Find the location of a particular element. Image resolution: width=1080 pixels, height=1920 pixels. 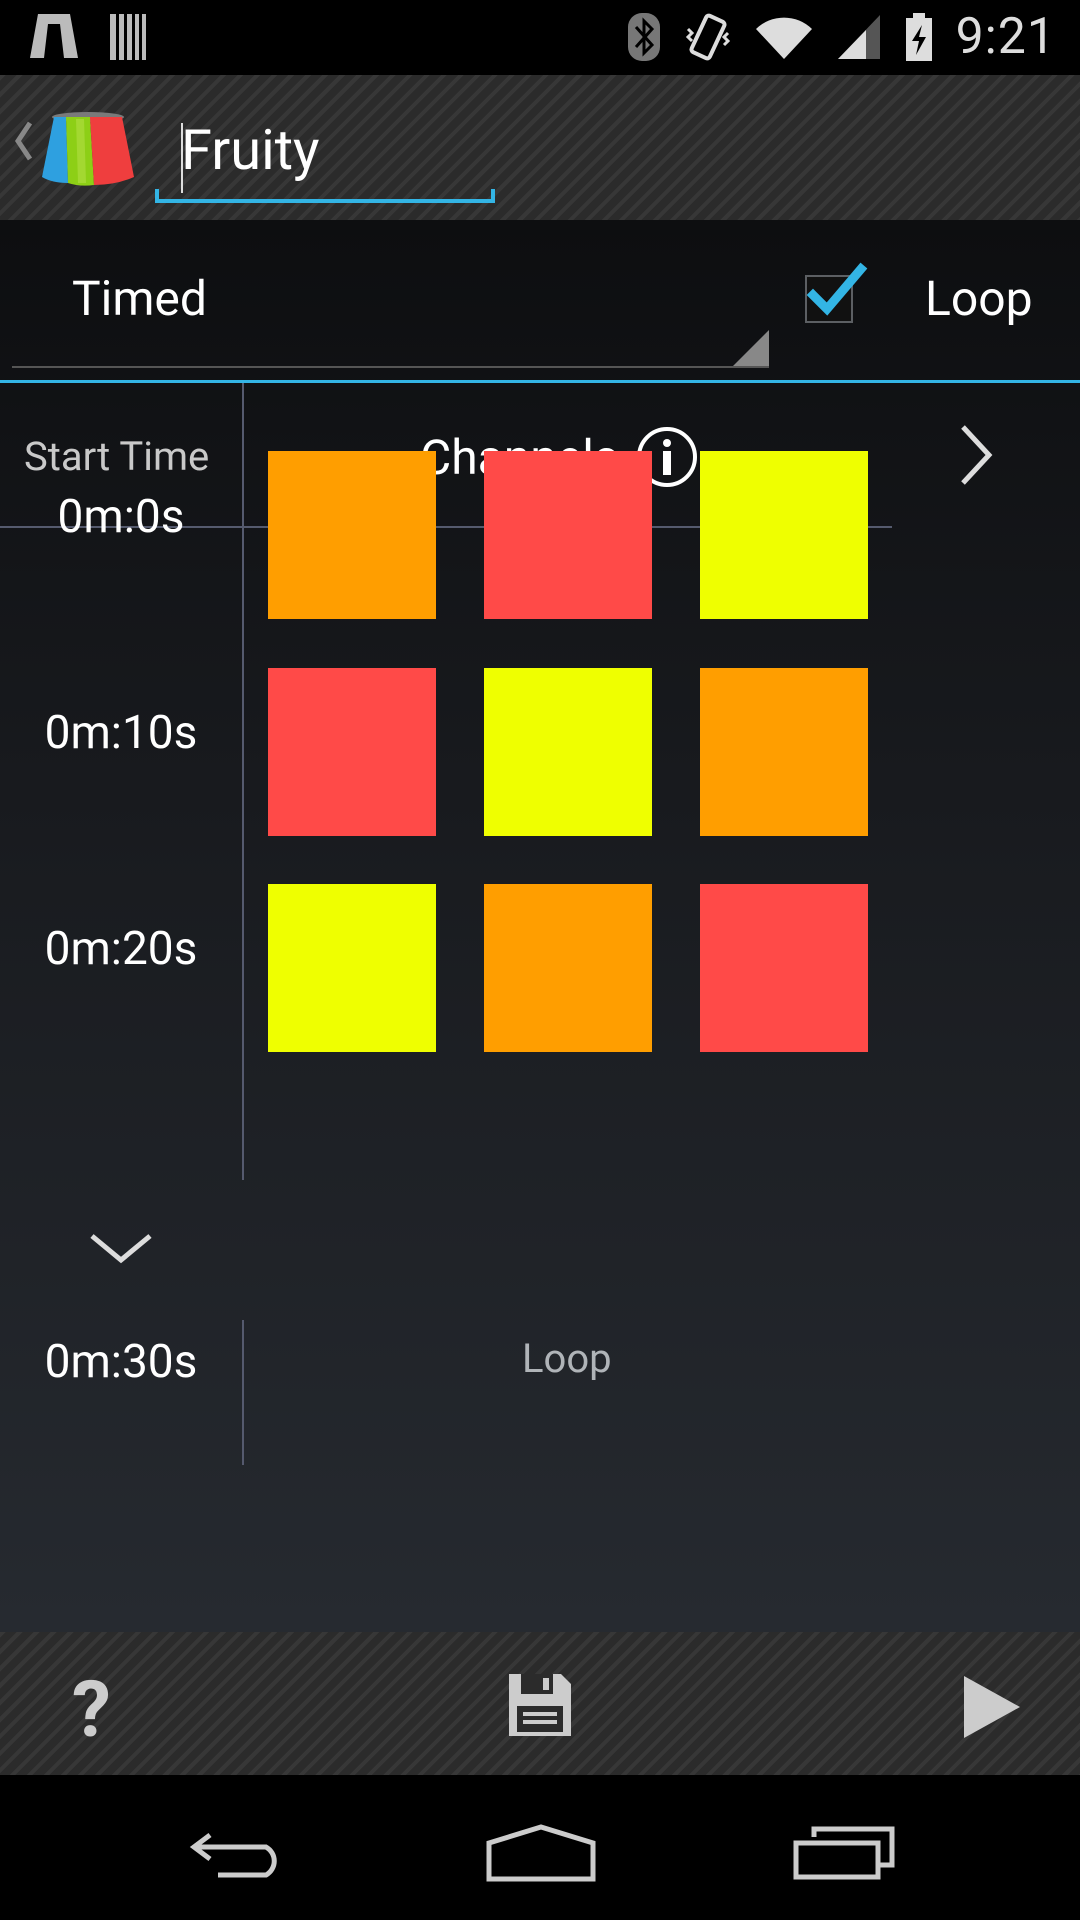

row-time-label: 0m:20s is located at coordinates (121, 949).